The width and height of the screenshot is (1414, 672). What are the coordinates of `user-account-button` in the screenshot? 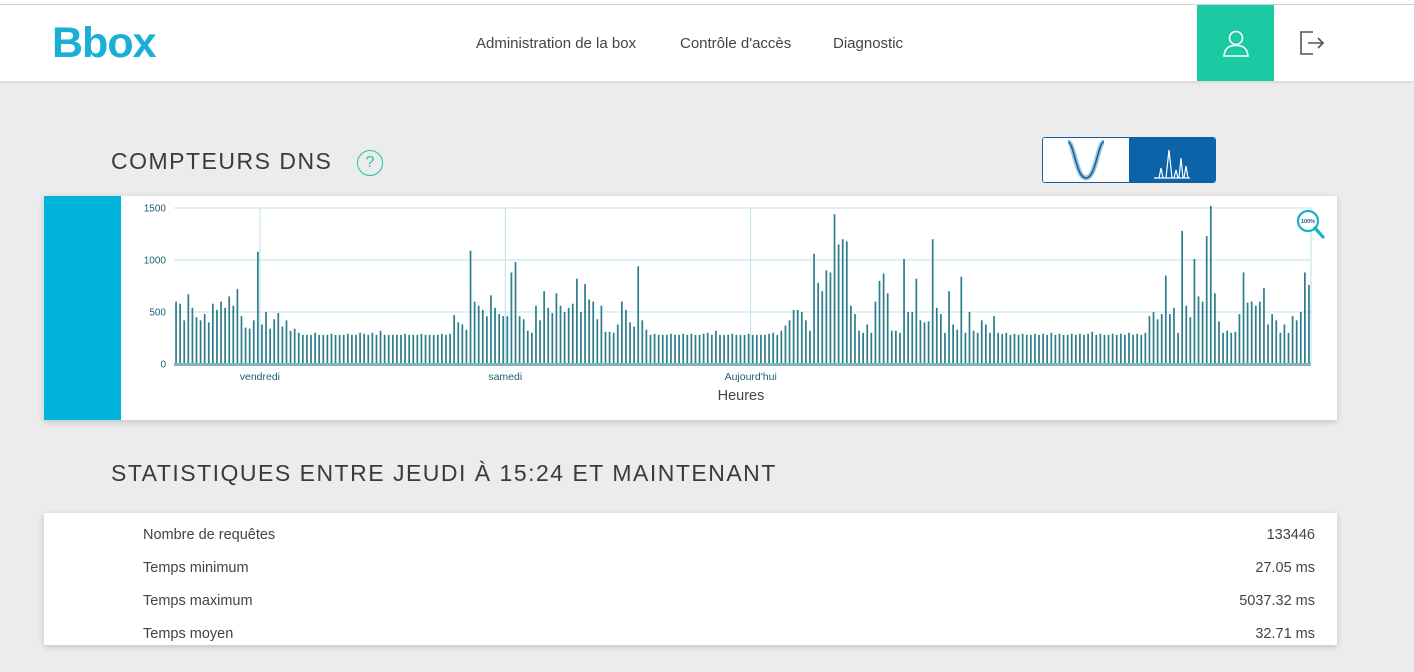 It's located at (1235, 43).